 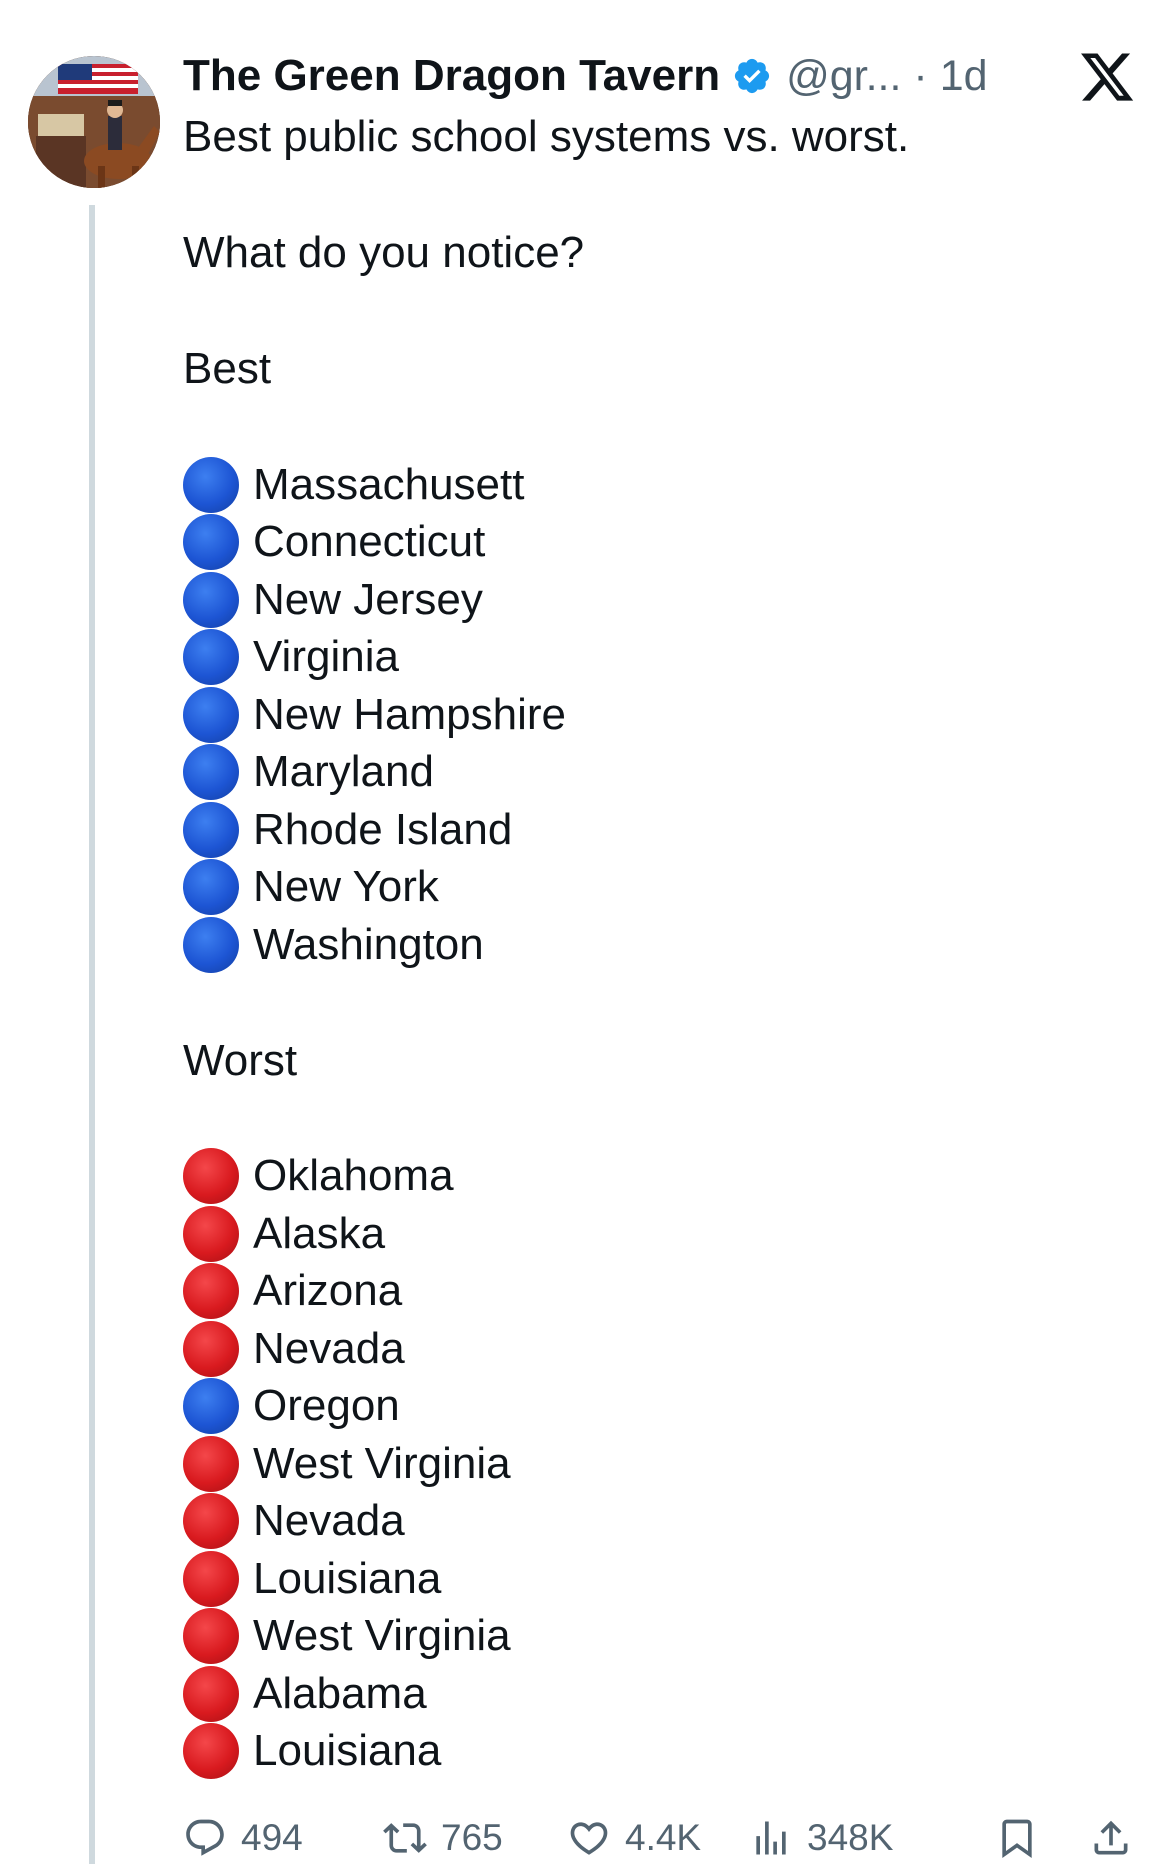 What do you see at coordinates (589, 1838) in the screenshot?
I see `heart-icon` at bounding box center [589, 1838].